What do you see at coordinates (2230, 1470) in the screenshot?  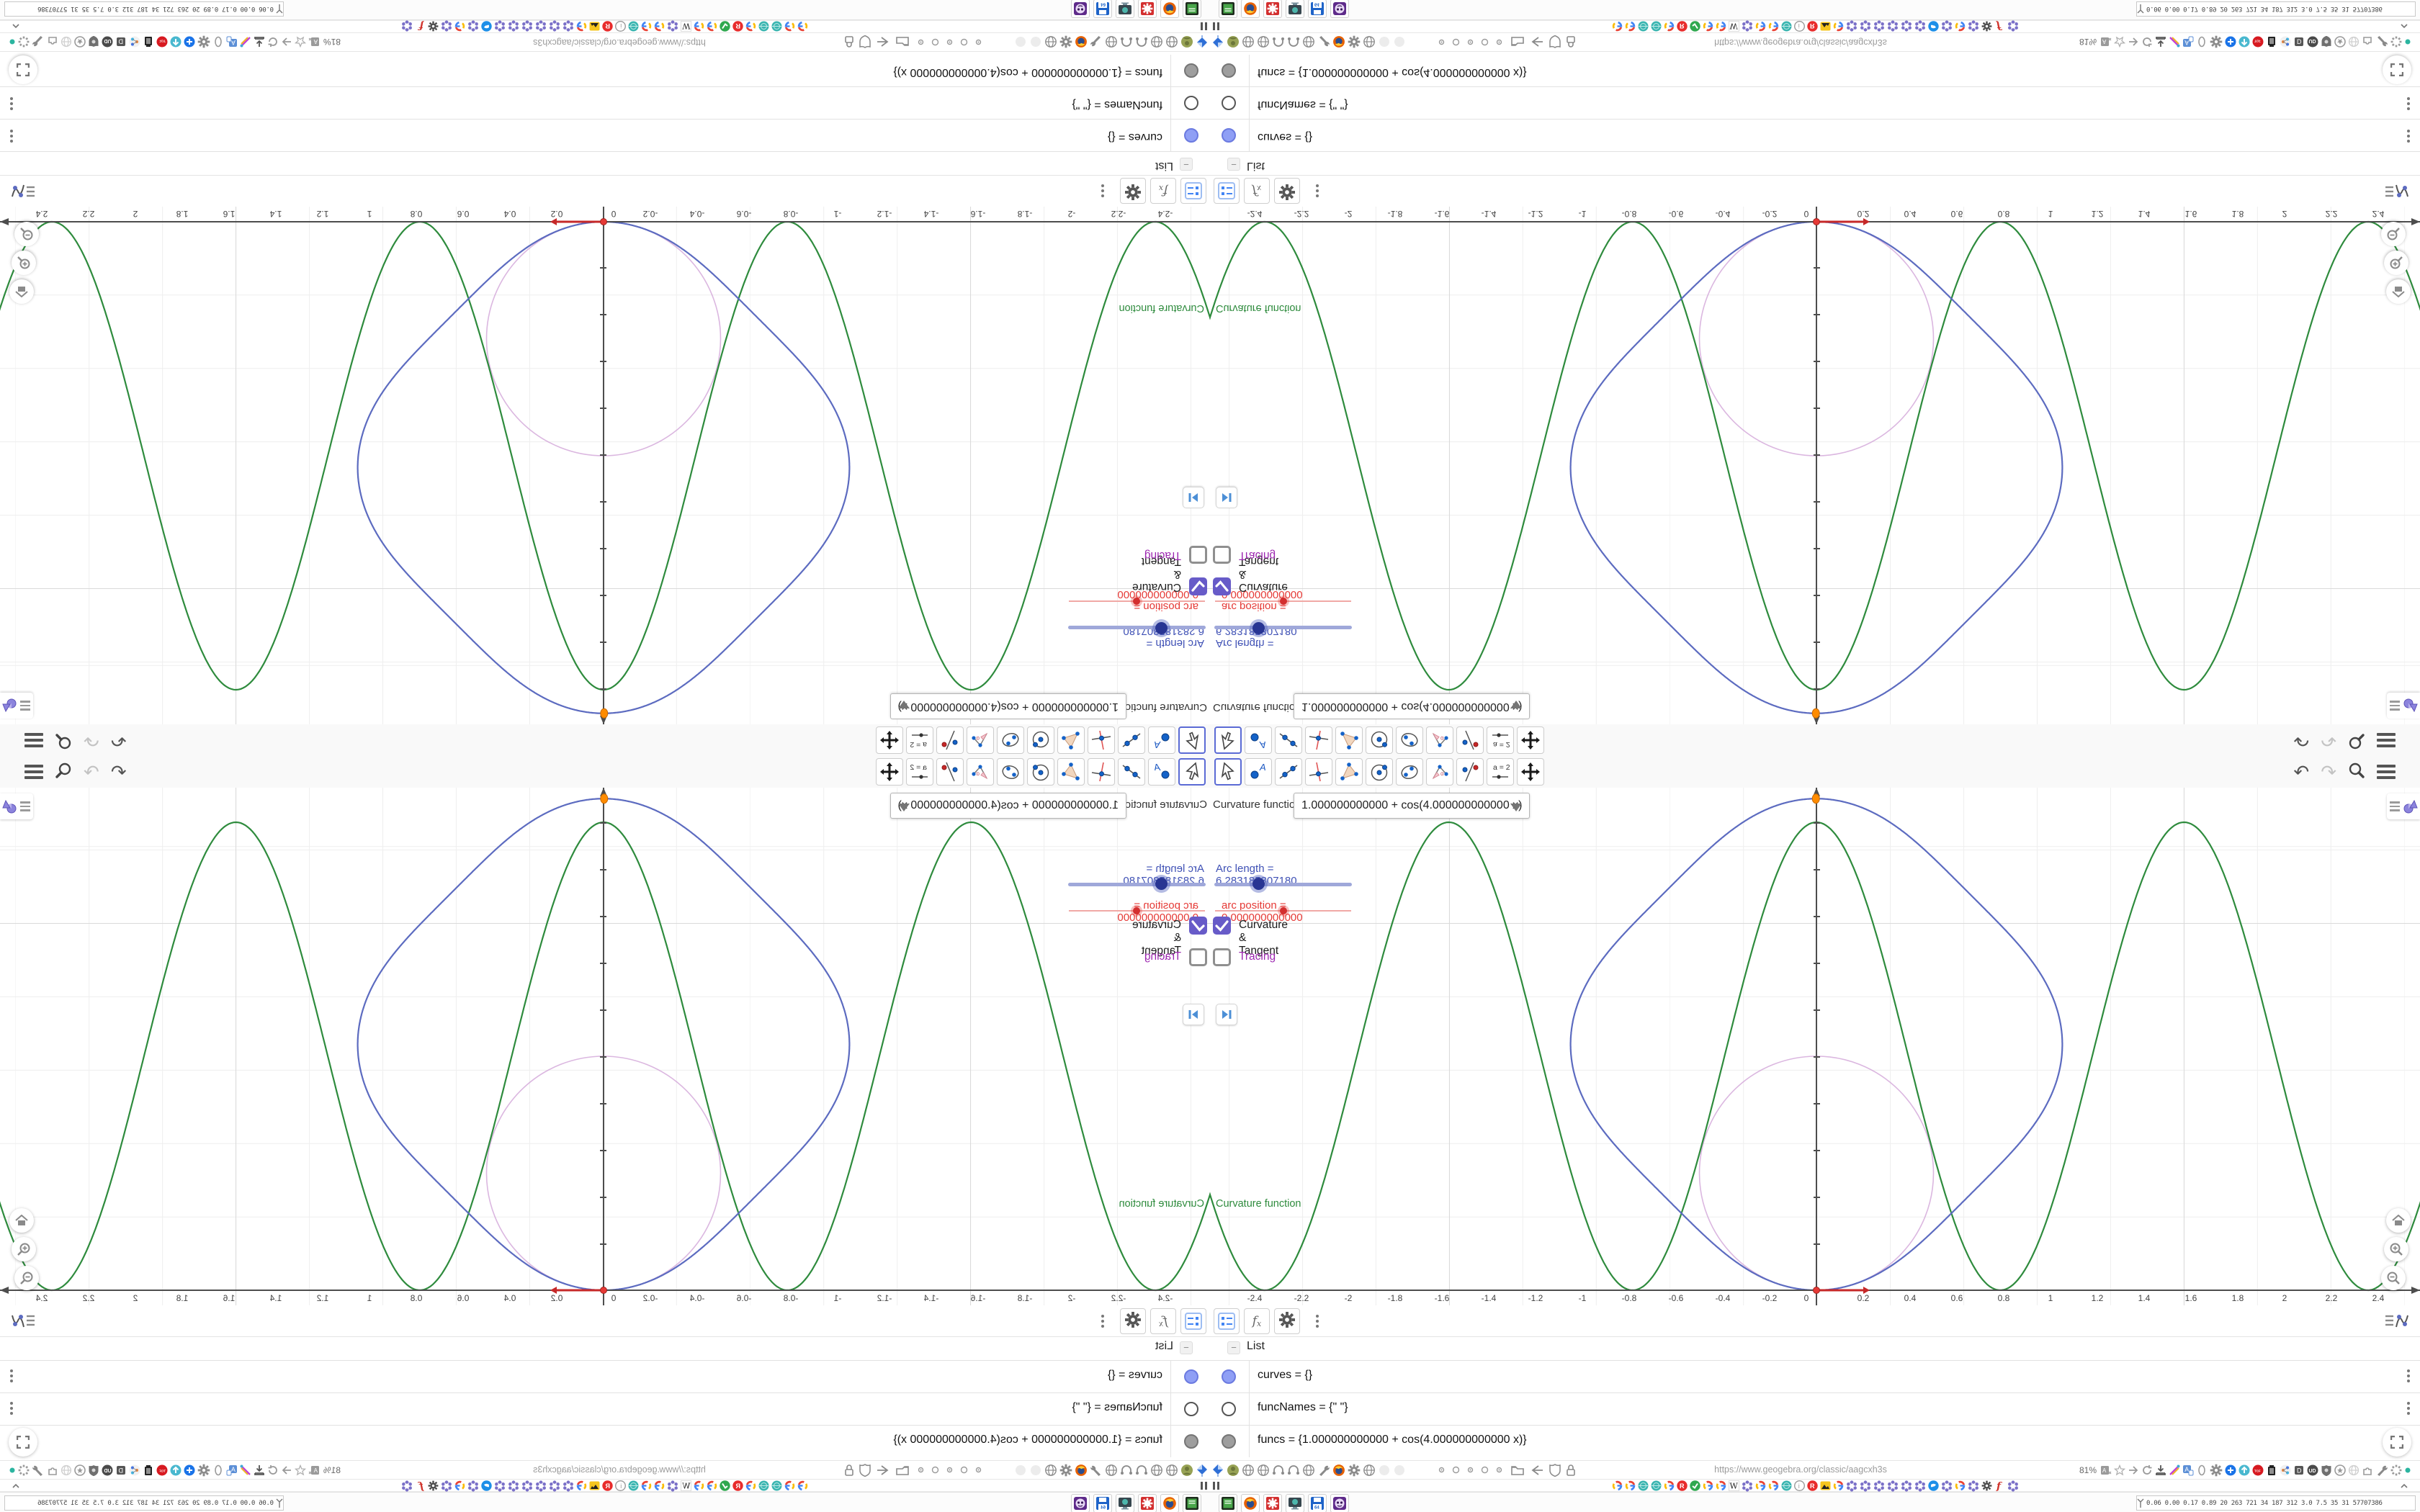 I see `plus-icon` at bounding box center [2230, 1470].